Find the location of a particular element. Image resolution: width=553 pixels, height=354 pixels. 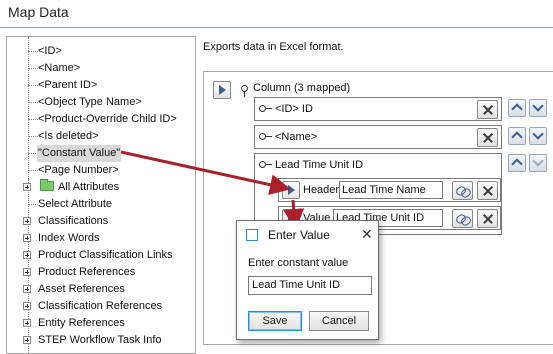

column-header: Column (3 mapped) is located at coordinates (296, 89).